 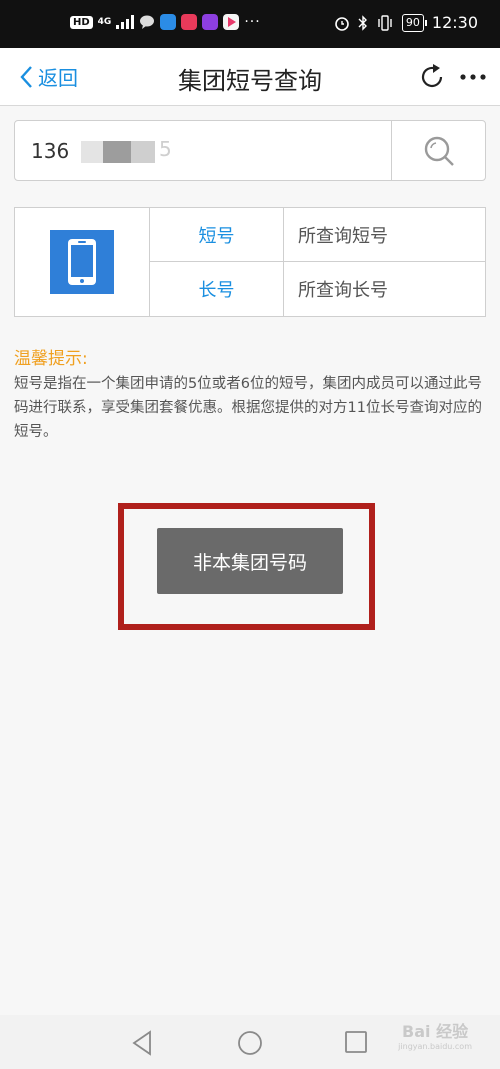 I want to click on not-group-member-button: 非本集团号码, so click(x=250, y=561).